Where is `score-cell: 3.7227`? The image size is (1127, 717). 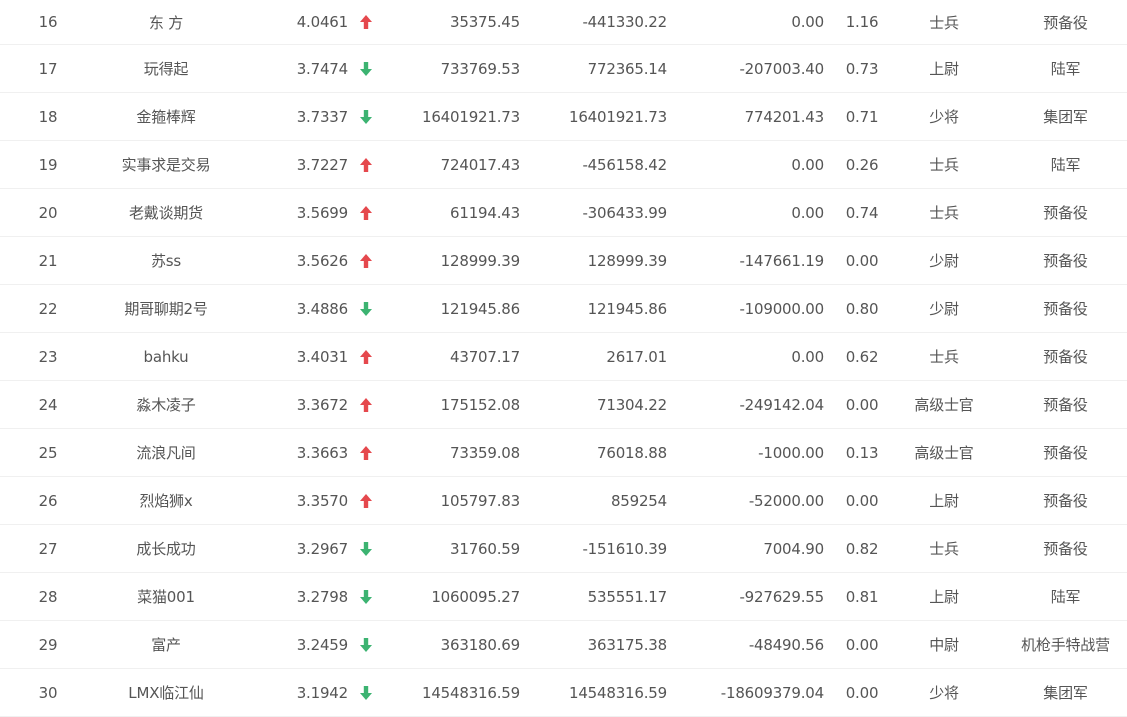 score-cell: 3.7227 is located at coordinates (322, 164).